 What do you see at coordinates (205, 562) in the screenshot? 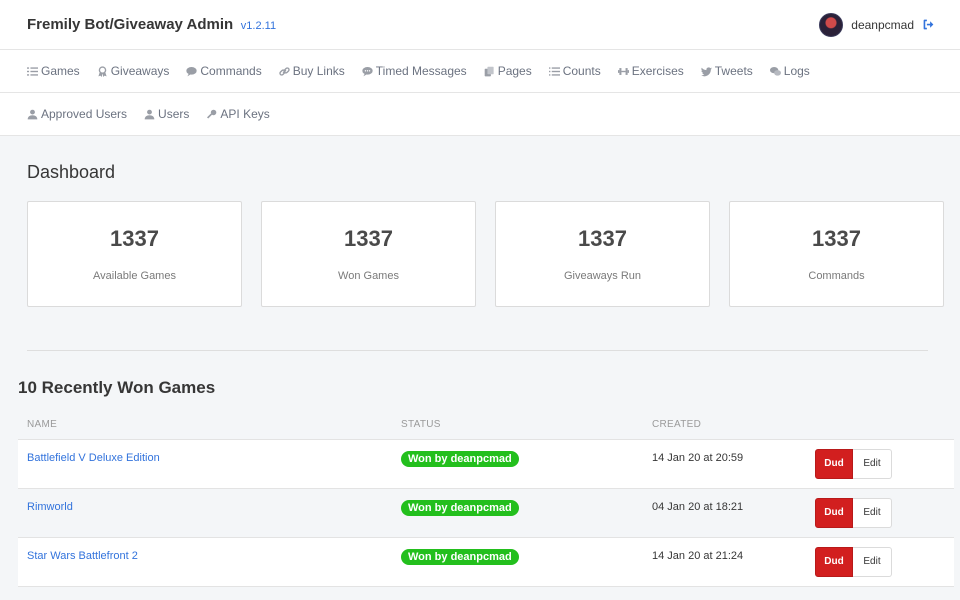
I see `cell-name: Star Wars Battlefront 2` at bounding box center [205, 562].